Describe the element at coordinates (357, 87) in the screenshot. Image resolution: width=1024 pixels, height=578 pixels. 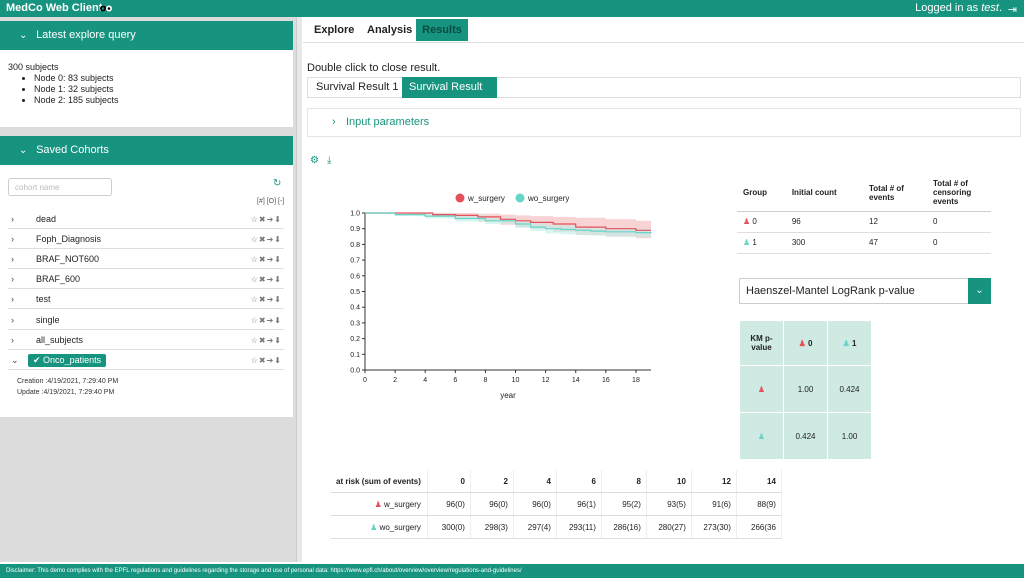
I see `tab-survival-result-1: Survival Result 1` at that location.